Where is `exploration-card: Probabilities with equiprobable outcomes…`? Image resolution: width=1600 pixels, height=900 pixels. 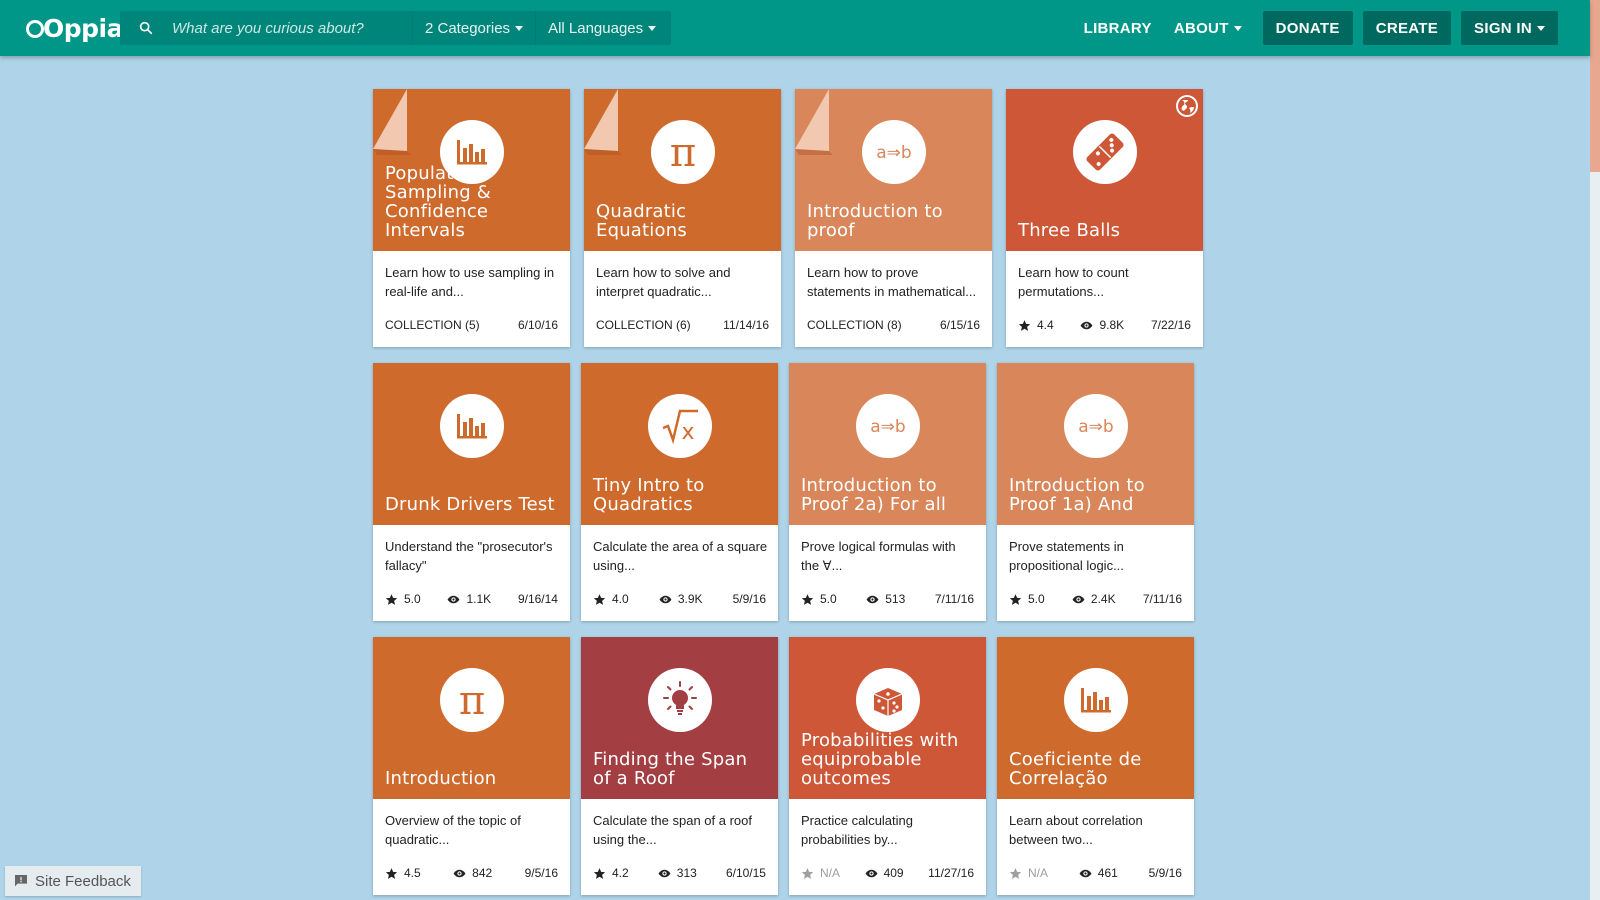
exploration-card: Probabilities with equiprobable outcomes… is located at coordinates (887, 766).